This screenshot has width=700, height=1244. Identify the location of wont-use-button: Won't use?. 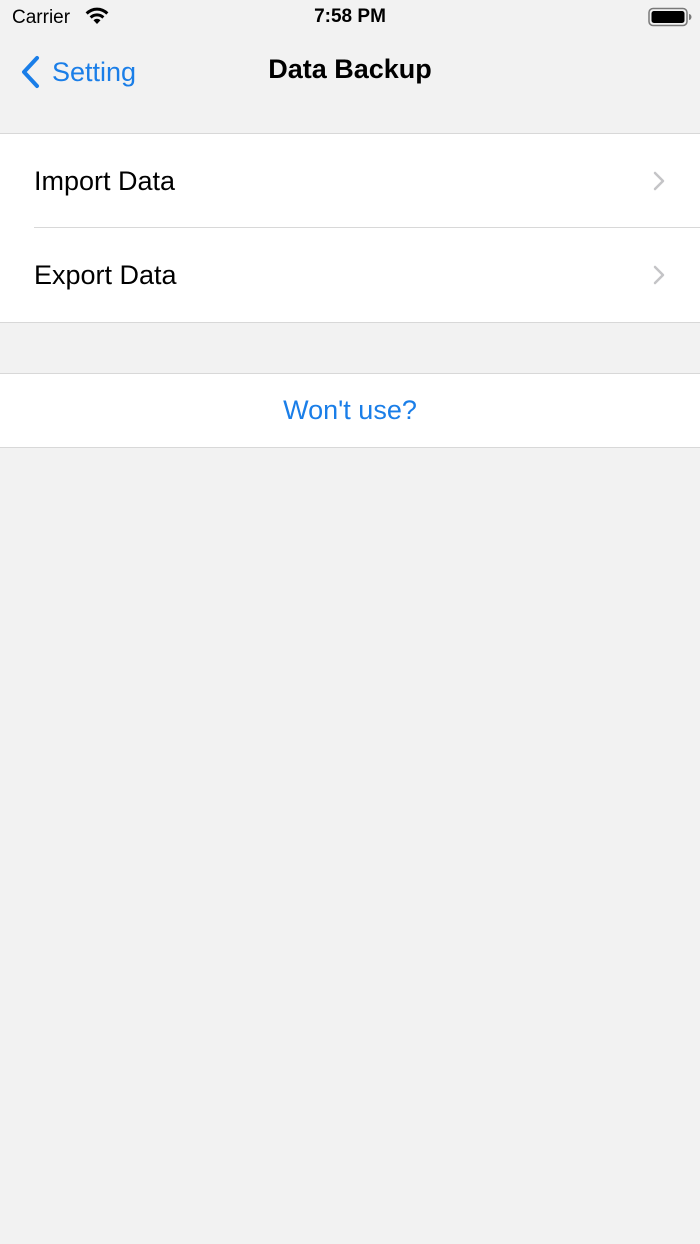
(350, 410).